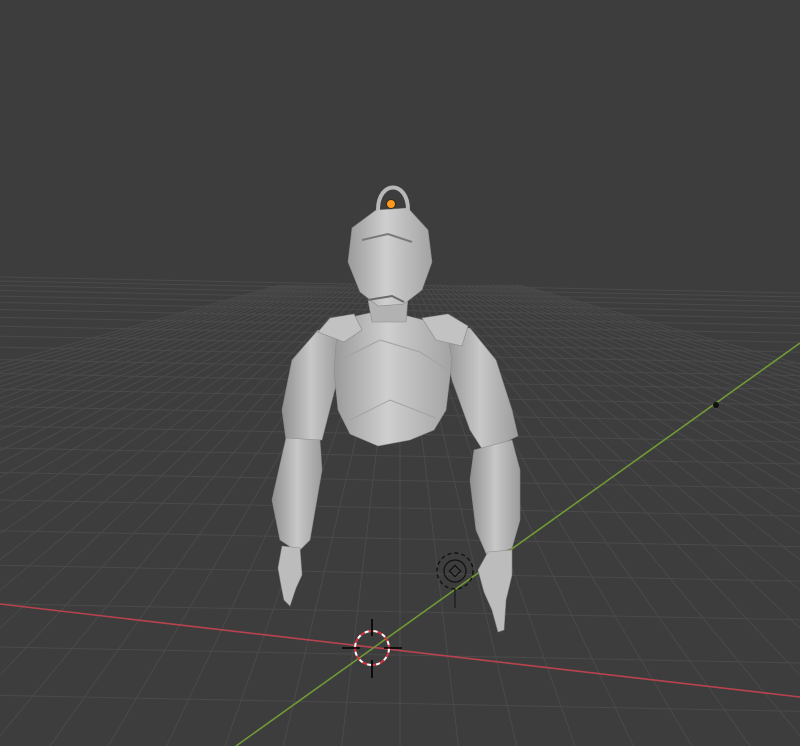 Image resolution: width=800 pixels, height=746 pixels. What do you see at coordinates (290, 576) in the screenshot?
I see `left-hand` at bounding box center [290, 576].